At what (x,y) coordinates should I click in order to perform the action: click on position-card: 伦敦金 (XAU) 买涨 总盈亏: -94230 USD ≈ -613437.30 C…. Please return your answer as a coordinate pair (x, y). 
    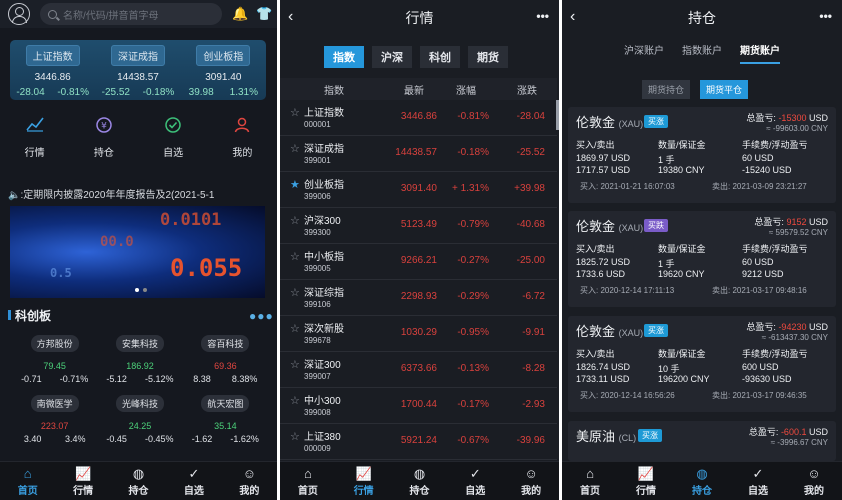
    Looking at the image, I should click on (702, 364).